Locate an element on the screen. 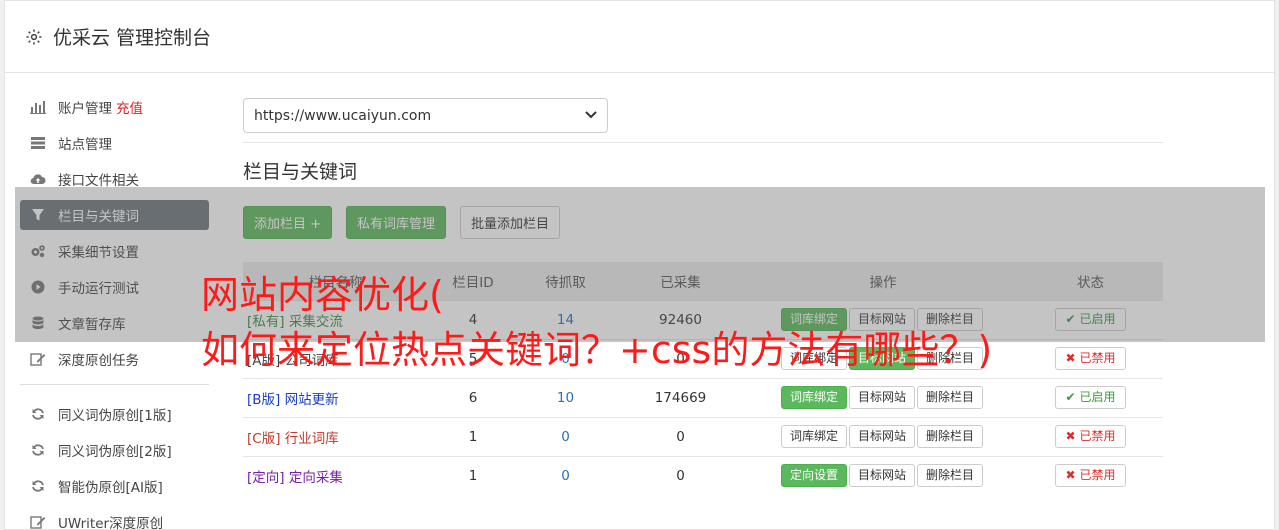  sidebar-item-uwriter: UWriter深度原创 is located at coordinates (114, 518).